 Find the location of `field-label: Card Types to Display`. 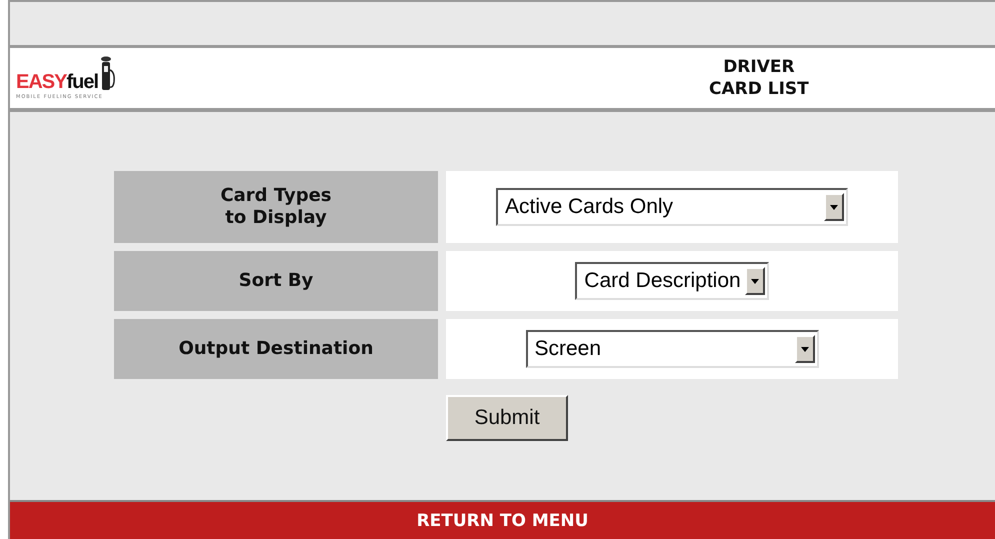

field-label: Card Types to Display is located at coordinates (276, 207).